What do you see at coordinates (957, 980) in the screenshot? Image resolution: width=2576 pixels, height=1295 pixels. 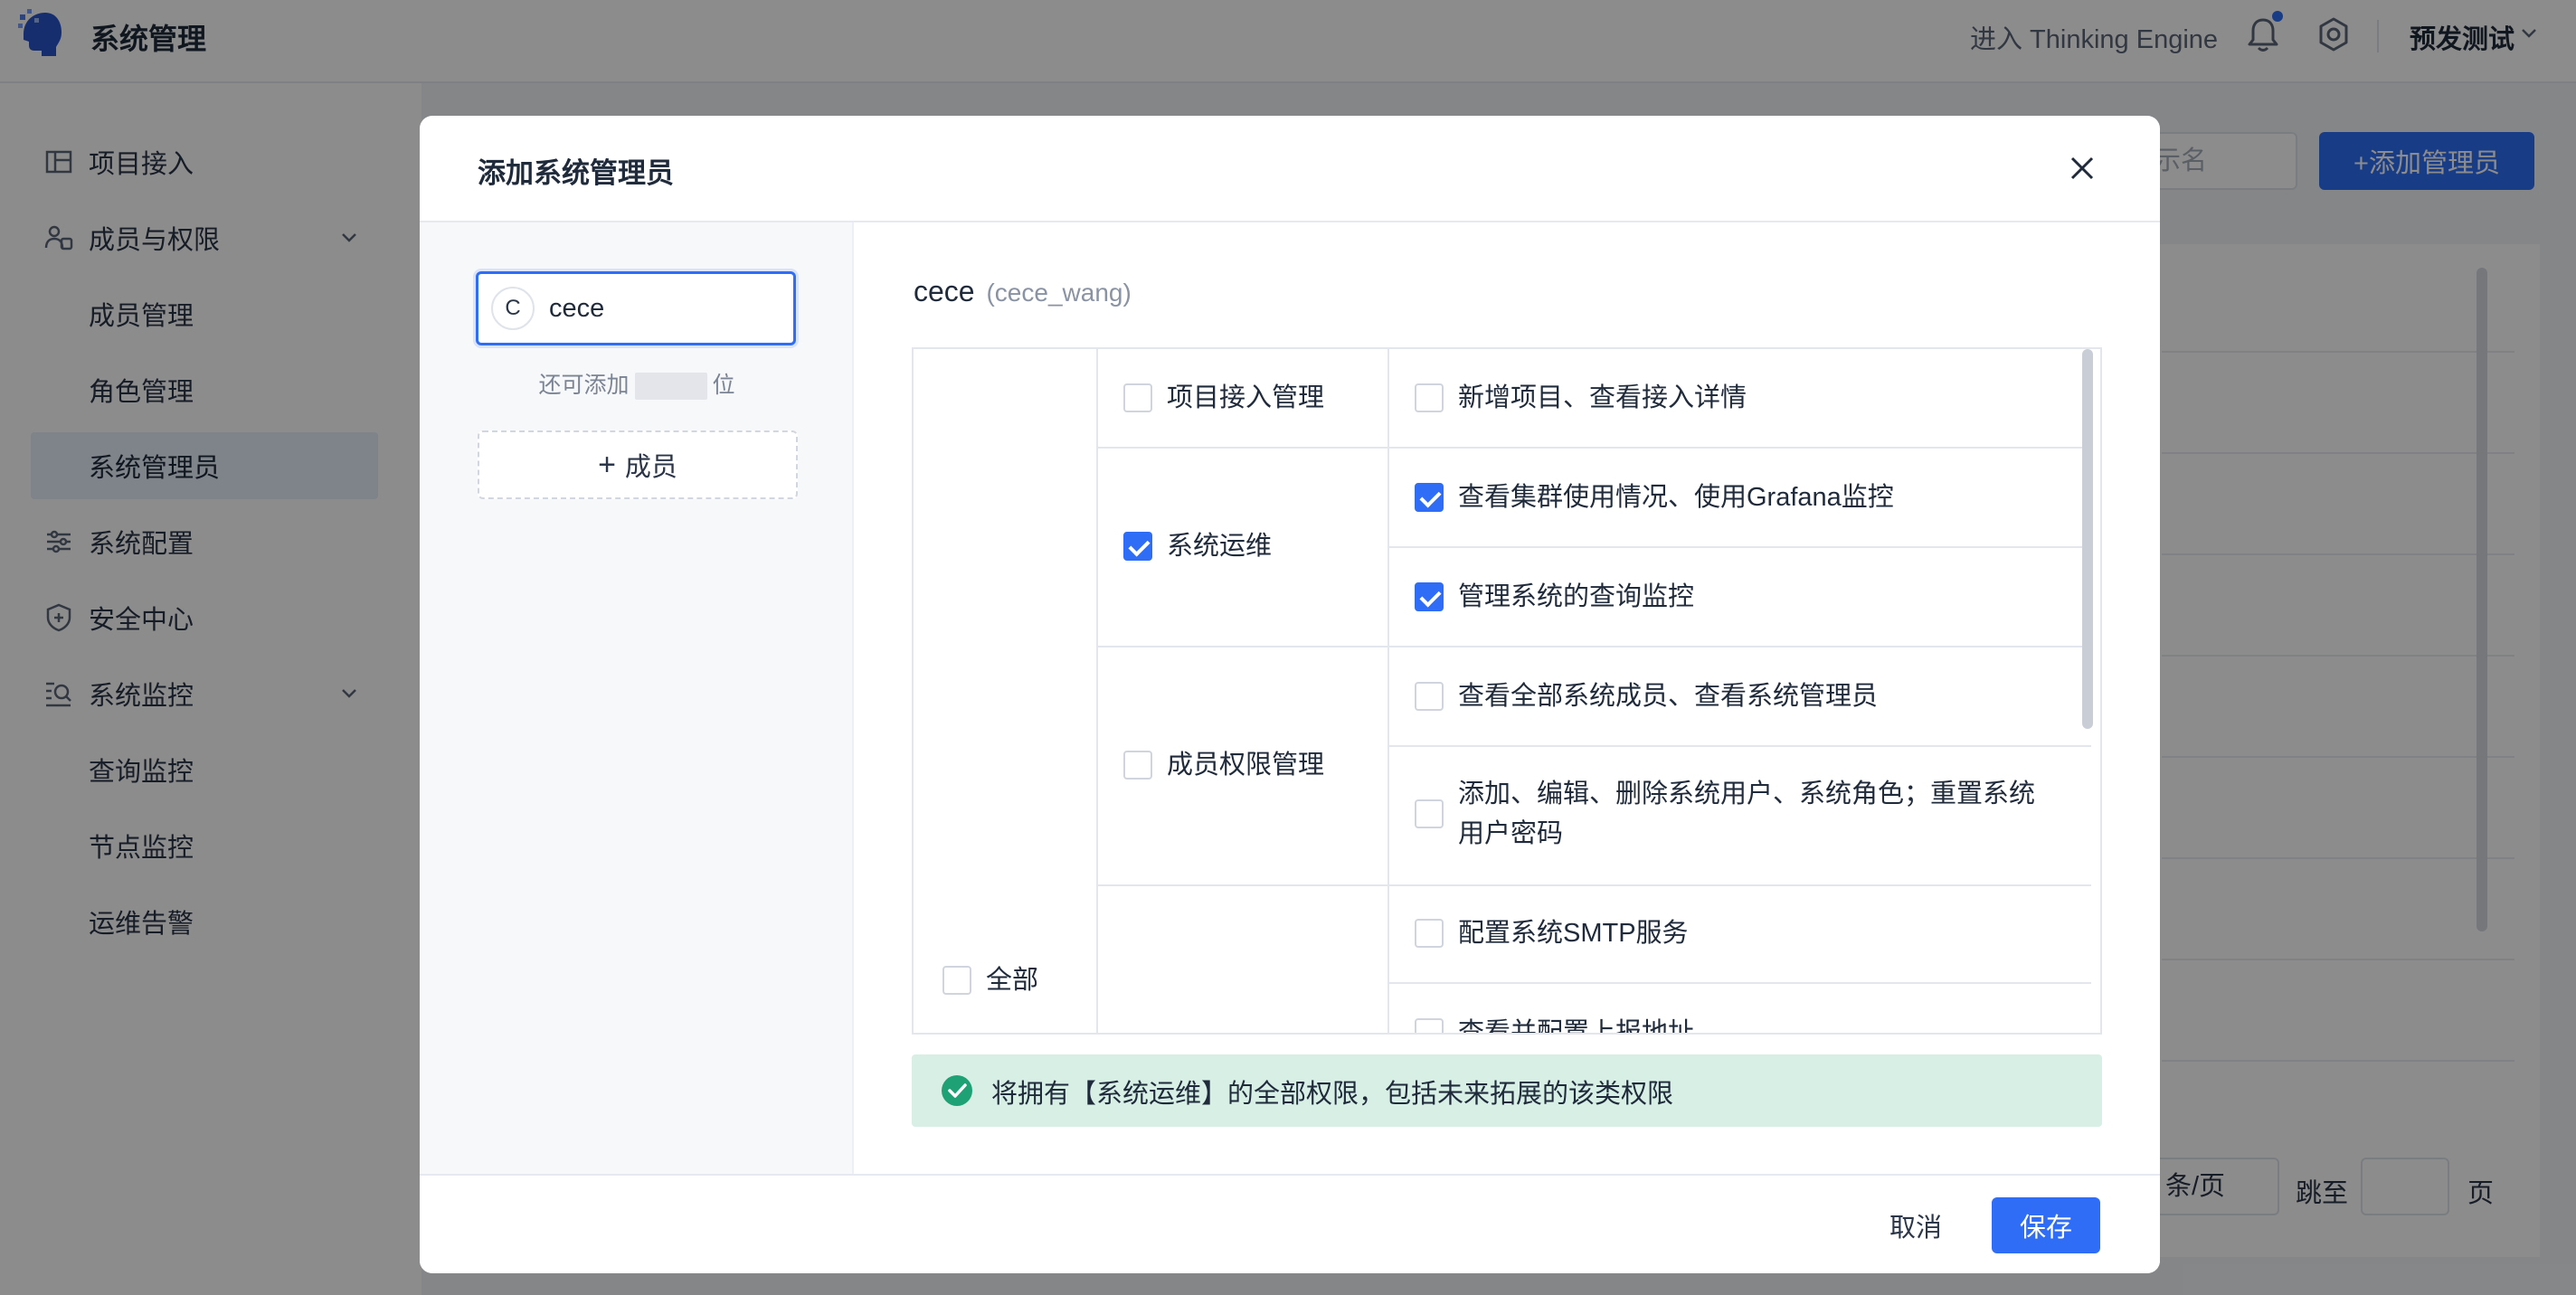 I see `select-all-checkbox` at bounding box center [957, 980].